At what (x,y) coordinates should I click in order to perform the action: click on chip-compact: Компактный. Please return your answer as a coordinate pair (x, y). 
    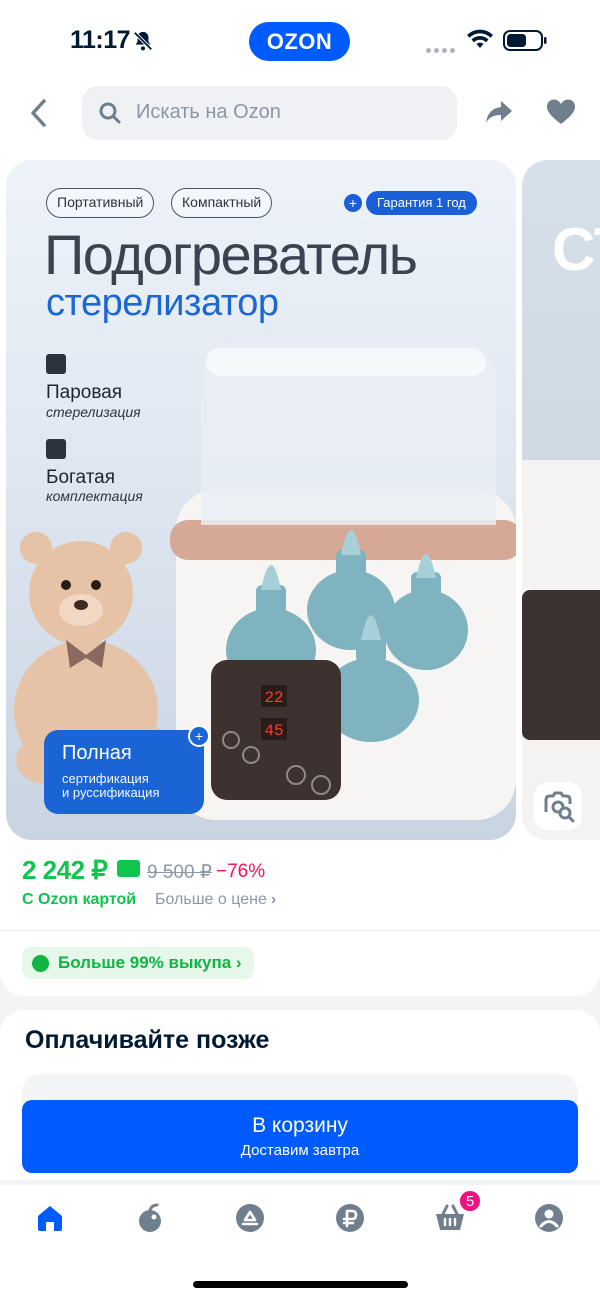
    Looking at the image, I should click on (222, 203).